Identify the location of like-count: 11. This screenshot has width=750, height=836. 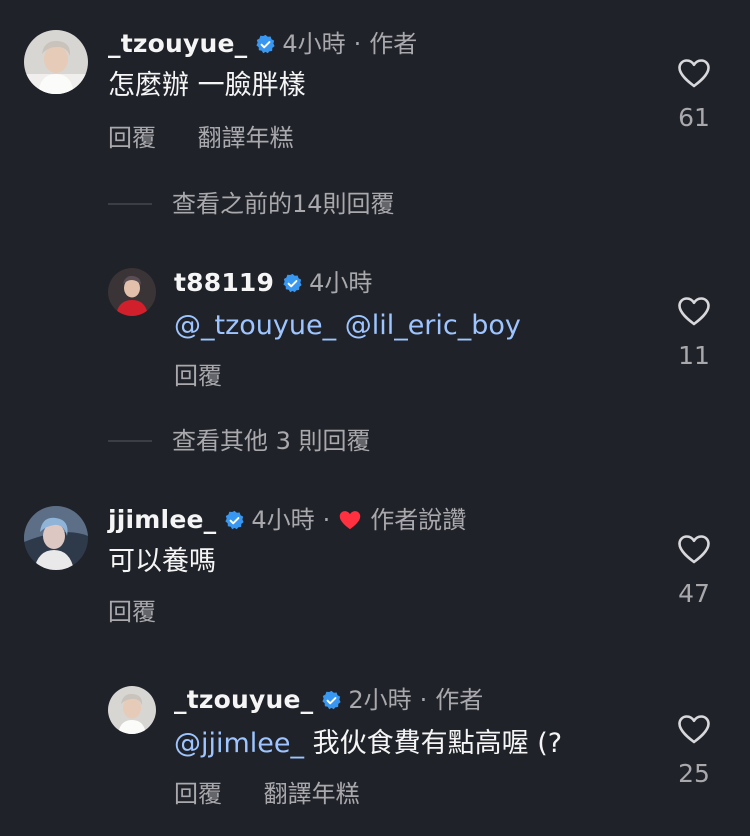
(694, 355).